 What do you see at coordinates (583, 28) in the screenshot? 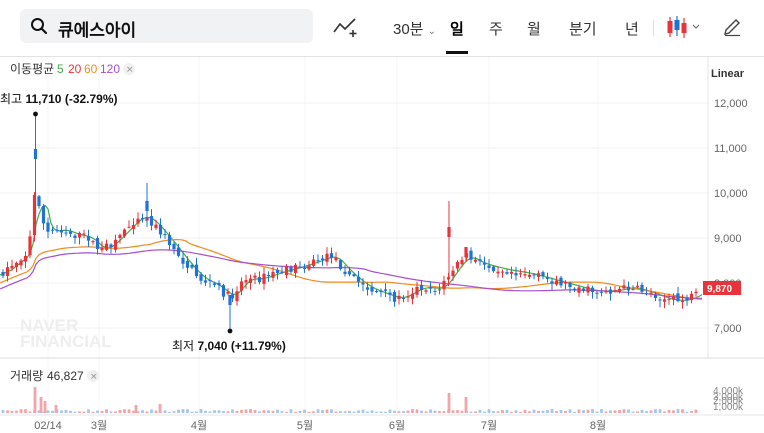
I see `tab-quarter: 분기` at bounding box center [583, 28].